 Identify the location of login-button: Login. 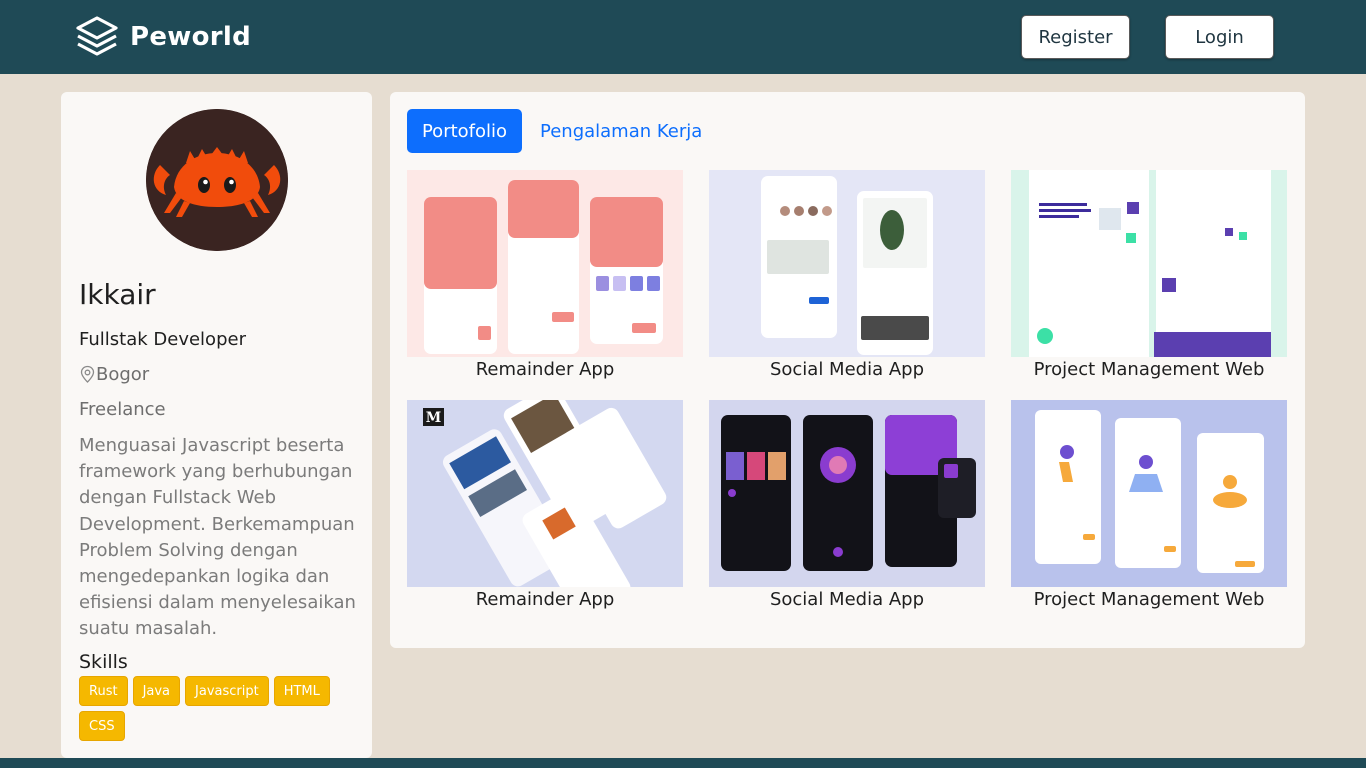
(1219, 37).